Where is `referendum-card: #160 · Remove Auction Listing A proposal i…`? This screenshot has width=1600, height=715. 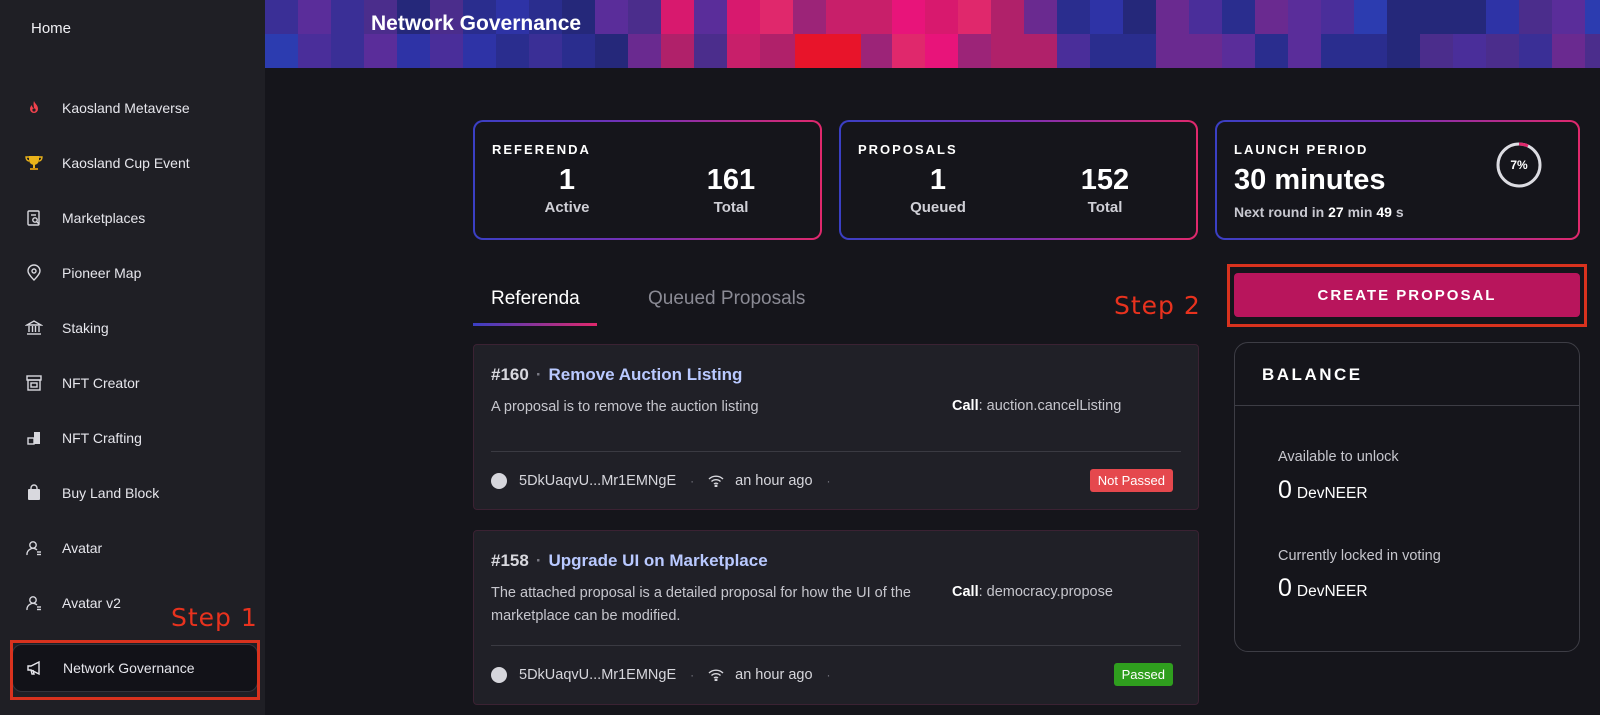
referendum-card: #160 · Remove Auction Listing A proposal i… is located at coordinates (836, 427).